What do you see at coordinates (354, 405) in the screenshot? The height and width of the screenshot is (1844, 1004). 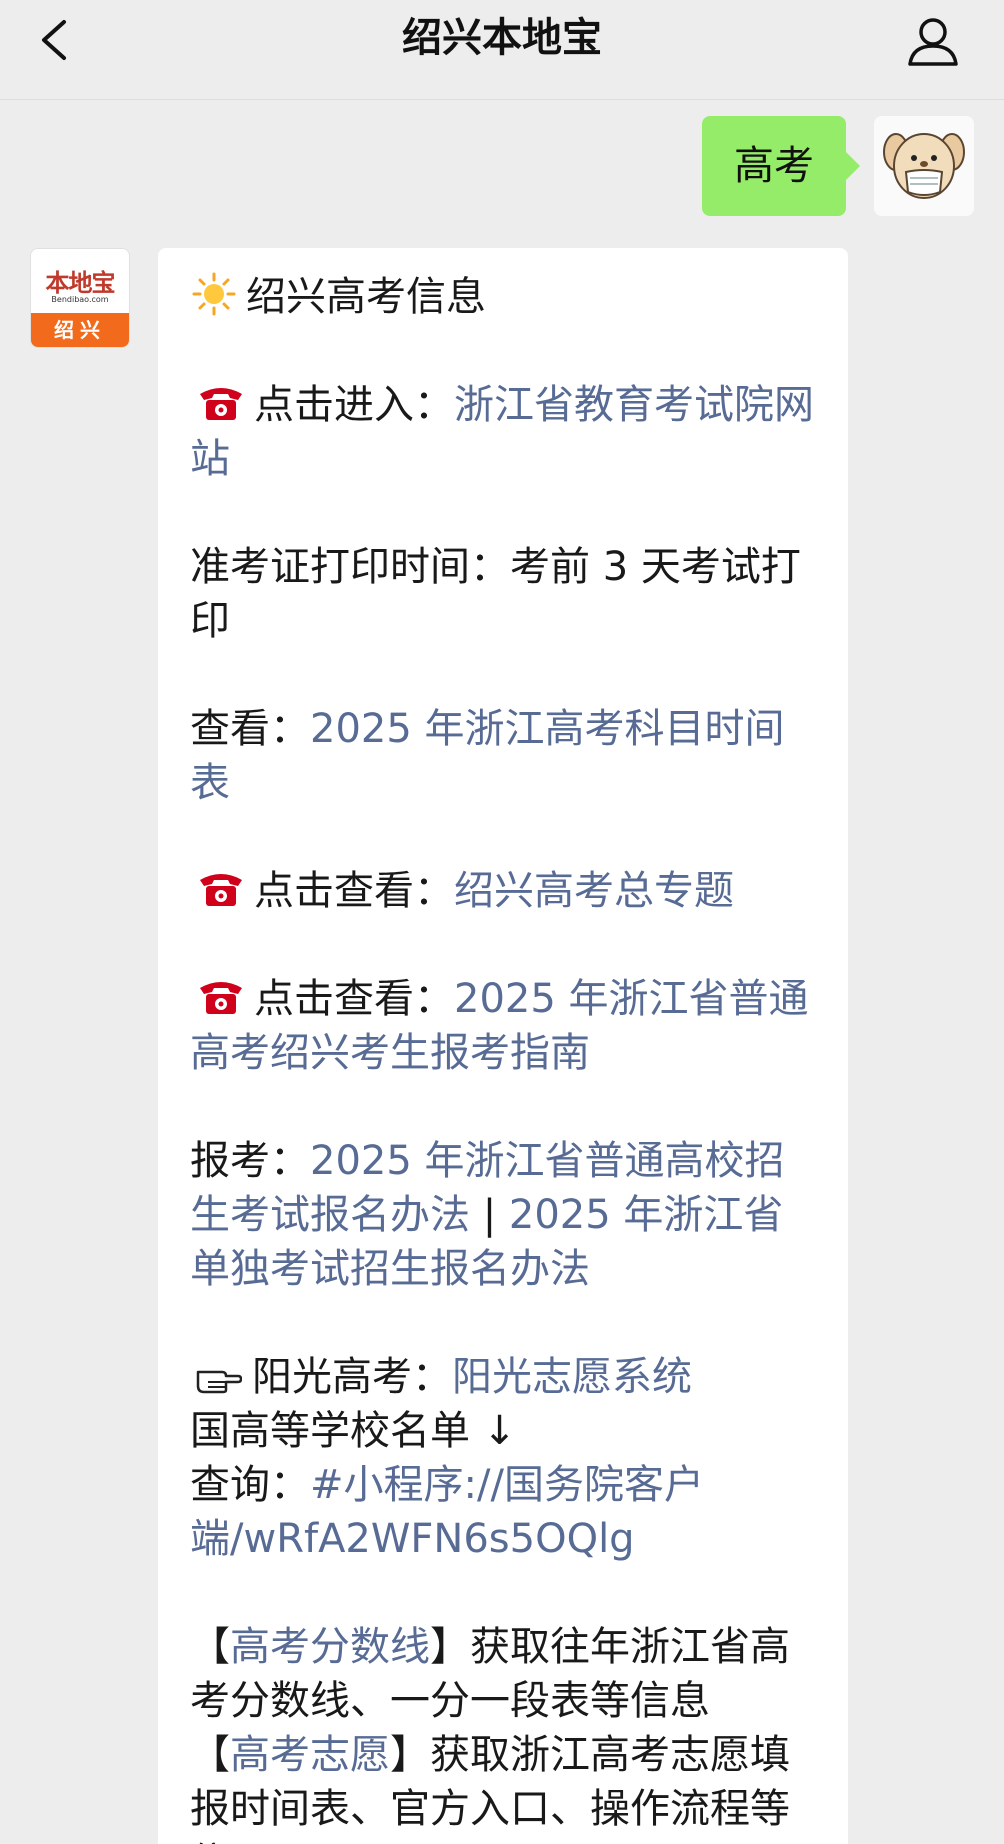 I see `exam-site-label: 点击进入：` at bounding box center [354, 405].